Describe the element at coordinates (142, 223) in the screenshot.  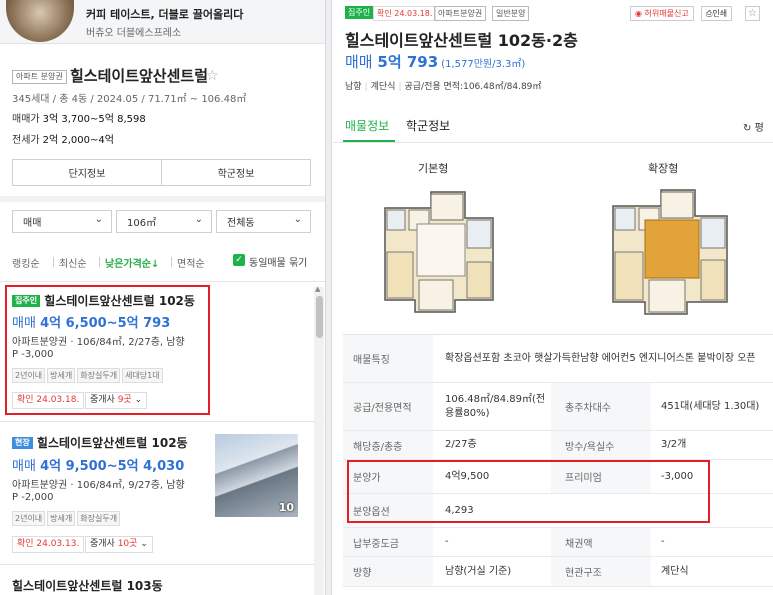
I see `area-value: 106㎡` at that location.